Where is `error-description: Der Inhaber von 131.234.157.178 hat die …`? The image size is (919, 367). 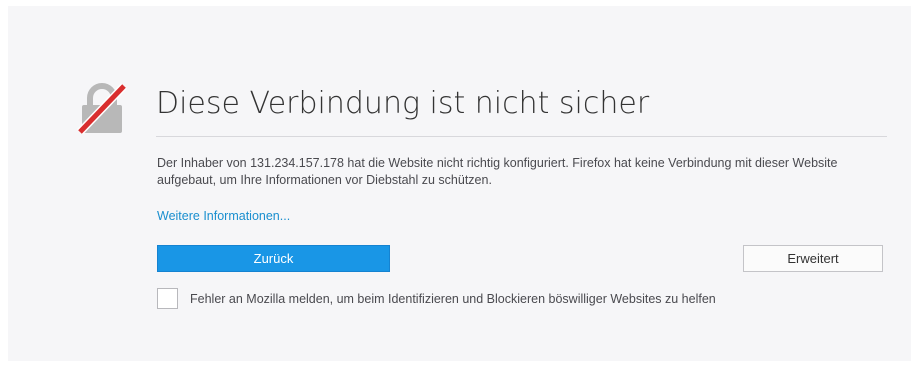 error-description: Der Inhaber von 131.234.157.178 hat die … is located at coordinates (497, 171).